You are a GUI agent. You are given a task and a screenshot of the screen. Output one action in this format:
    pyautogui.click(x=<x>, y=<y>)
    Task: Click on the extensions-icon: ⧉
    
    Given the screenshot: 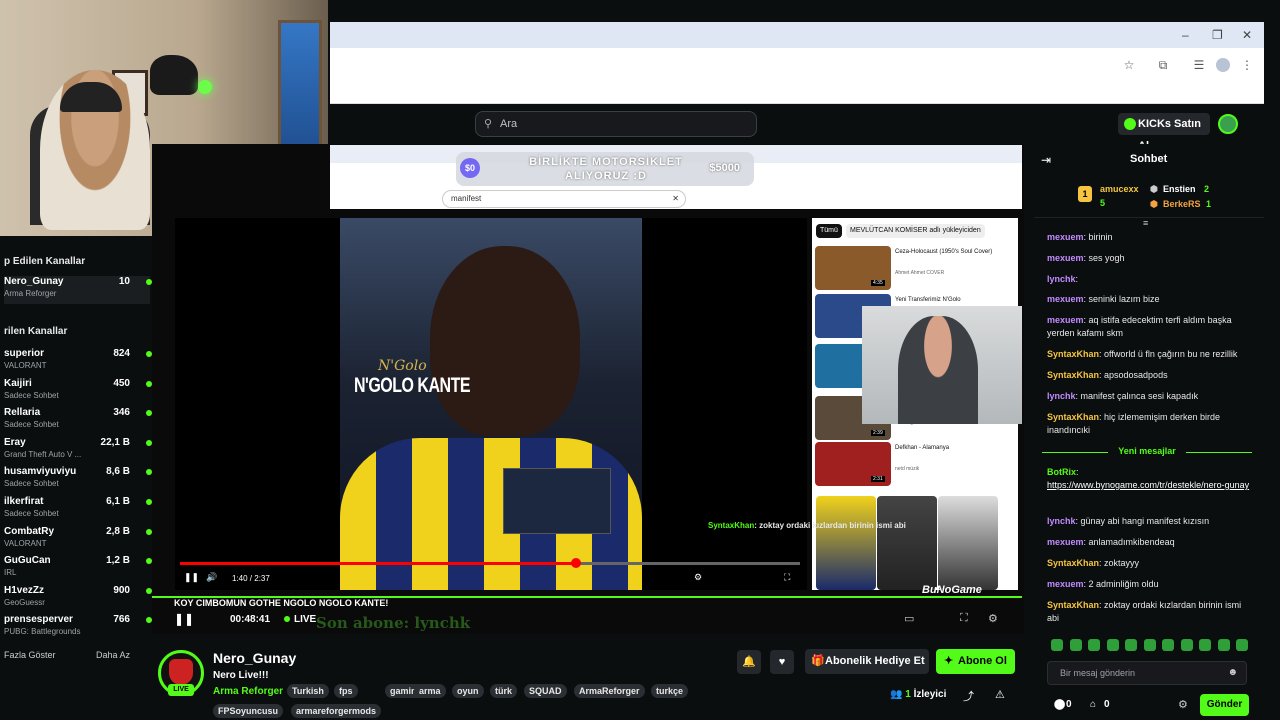 What is the action you would take?
    pyautogui.click(x=1163, y=65)
    